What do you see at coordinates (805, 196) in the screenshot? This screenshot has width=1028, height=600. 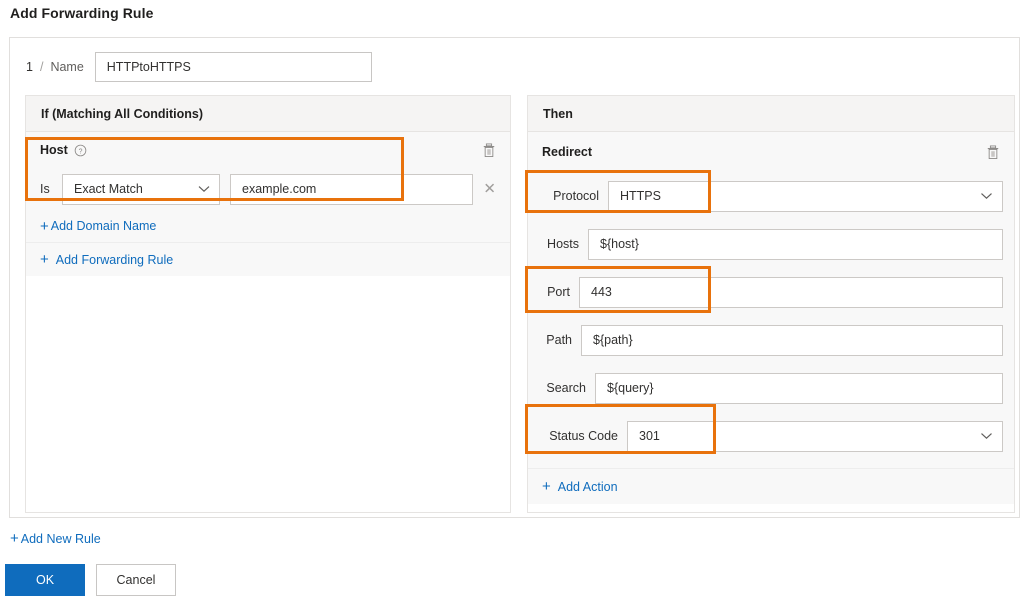 I see `protocol-dropdown: HTTPS` at bounding box center [805, 196].